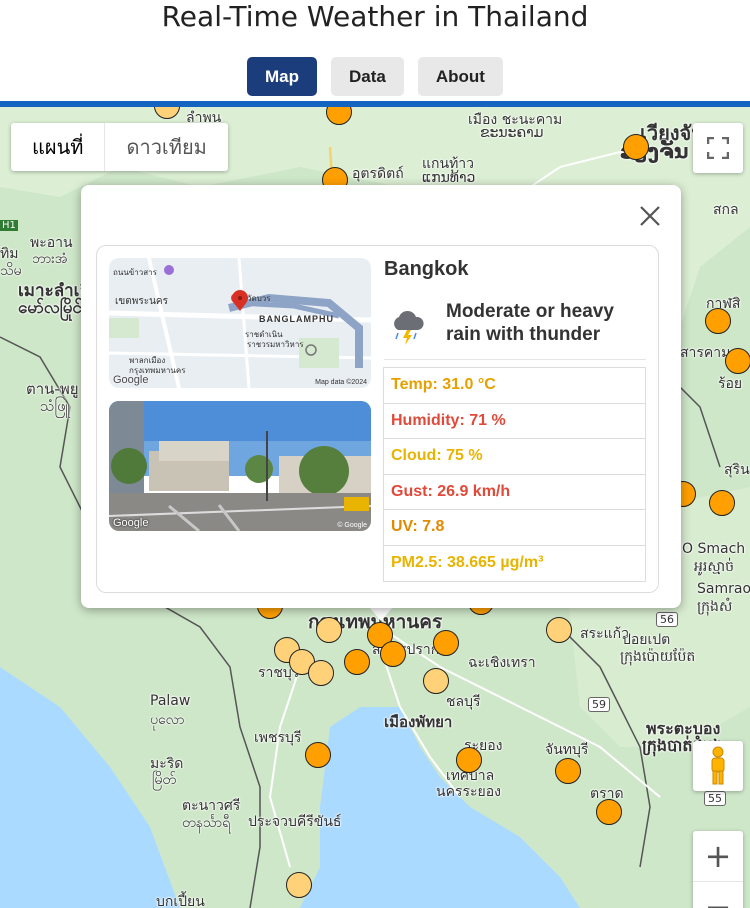  I want to click on stat-cloud: Cloud: 75 %, so click(514, 457).